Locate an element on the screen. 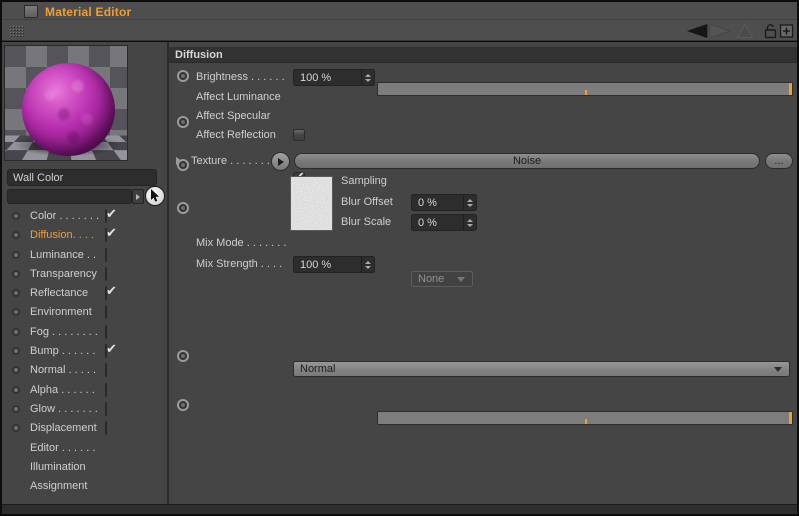 Image resolution: width=799 pixels, height=516 pixels. preview-sphere is located at coordinates (68, 109).